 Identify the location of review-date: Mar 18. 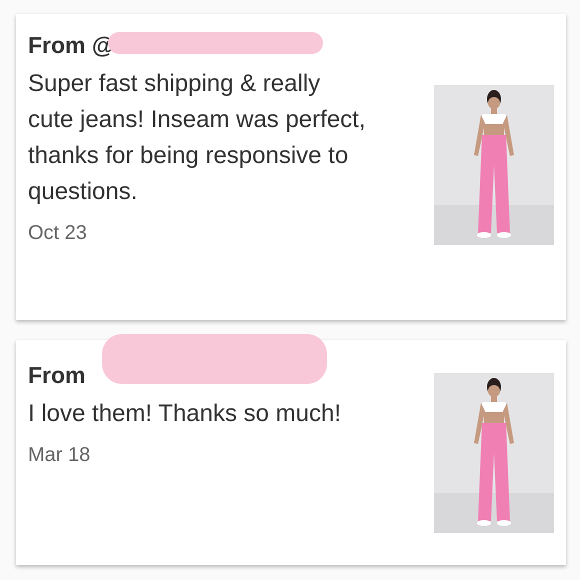
(60, 455).